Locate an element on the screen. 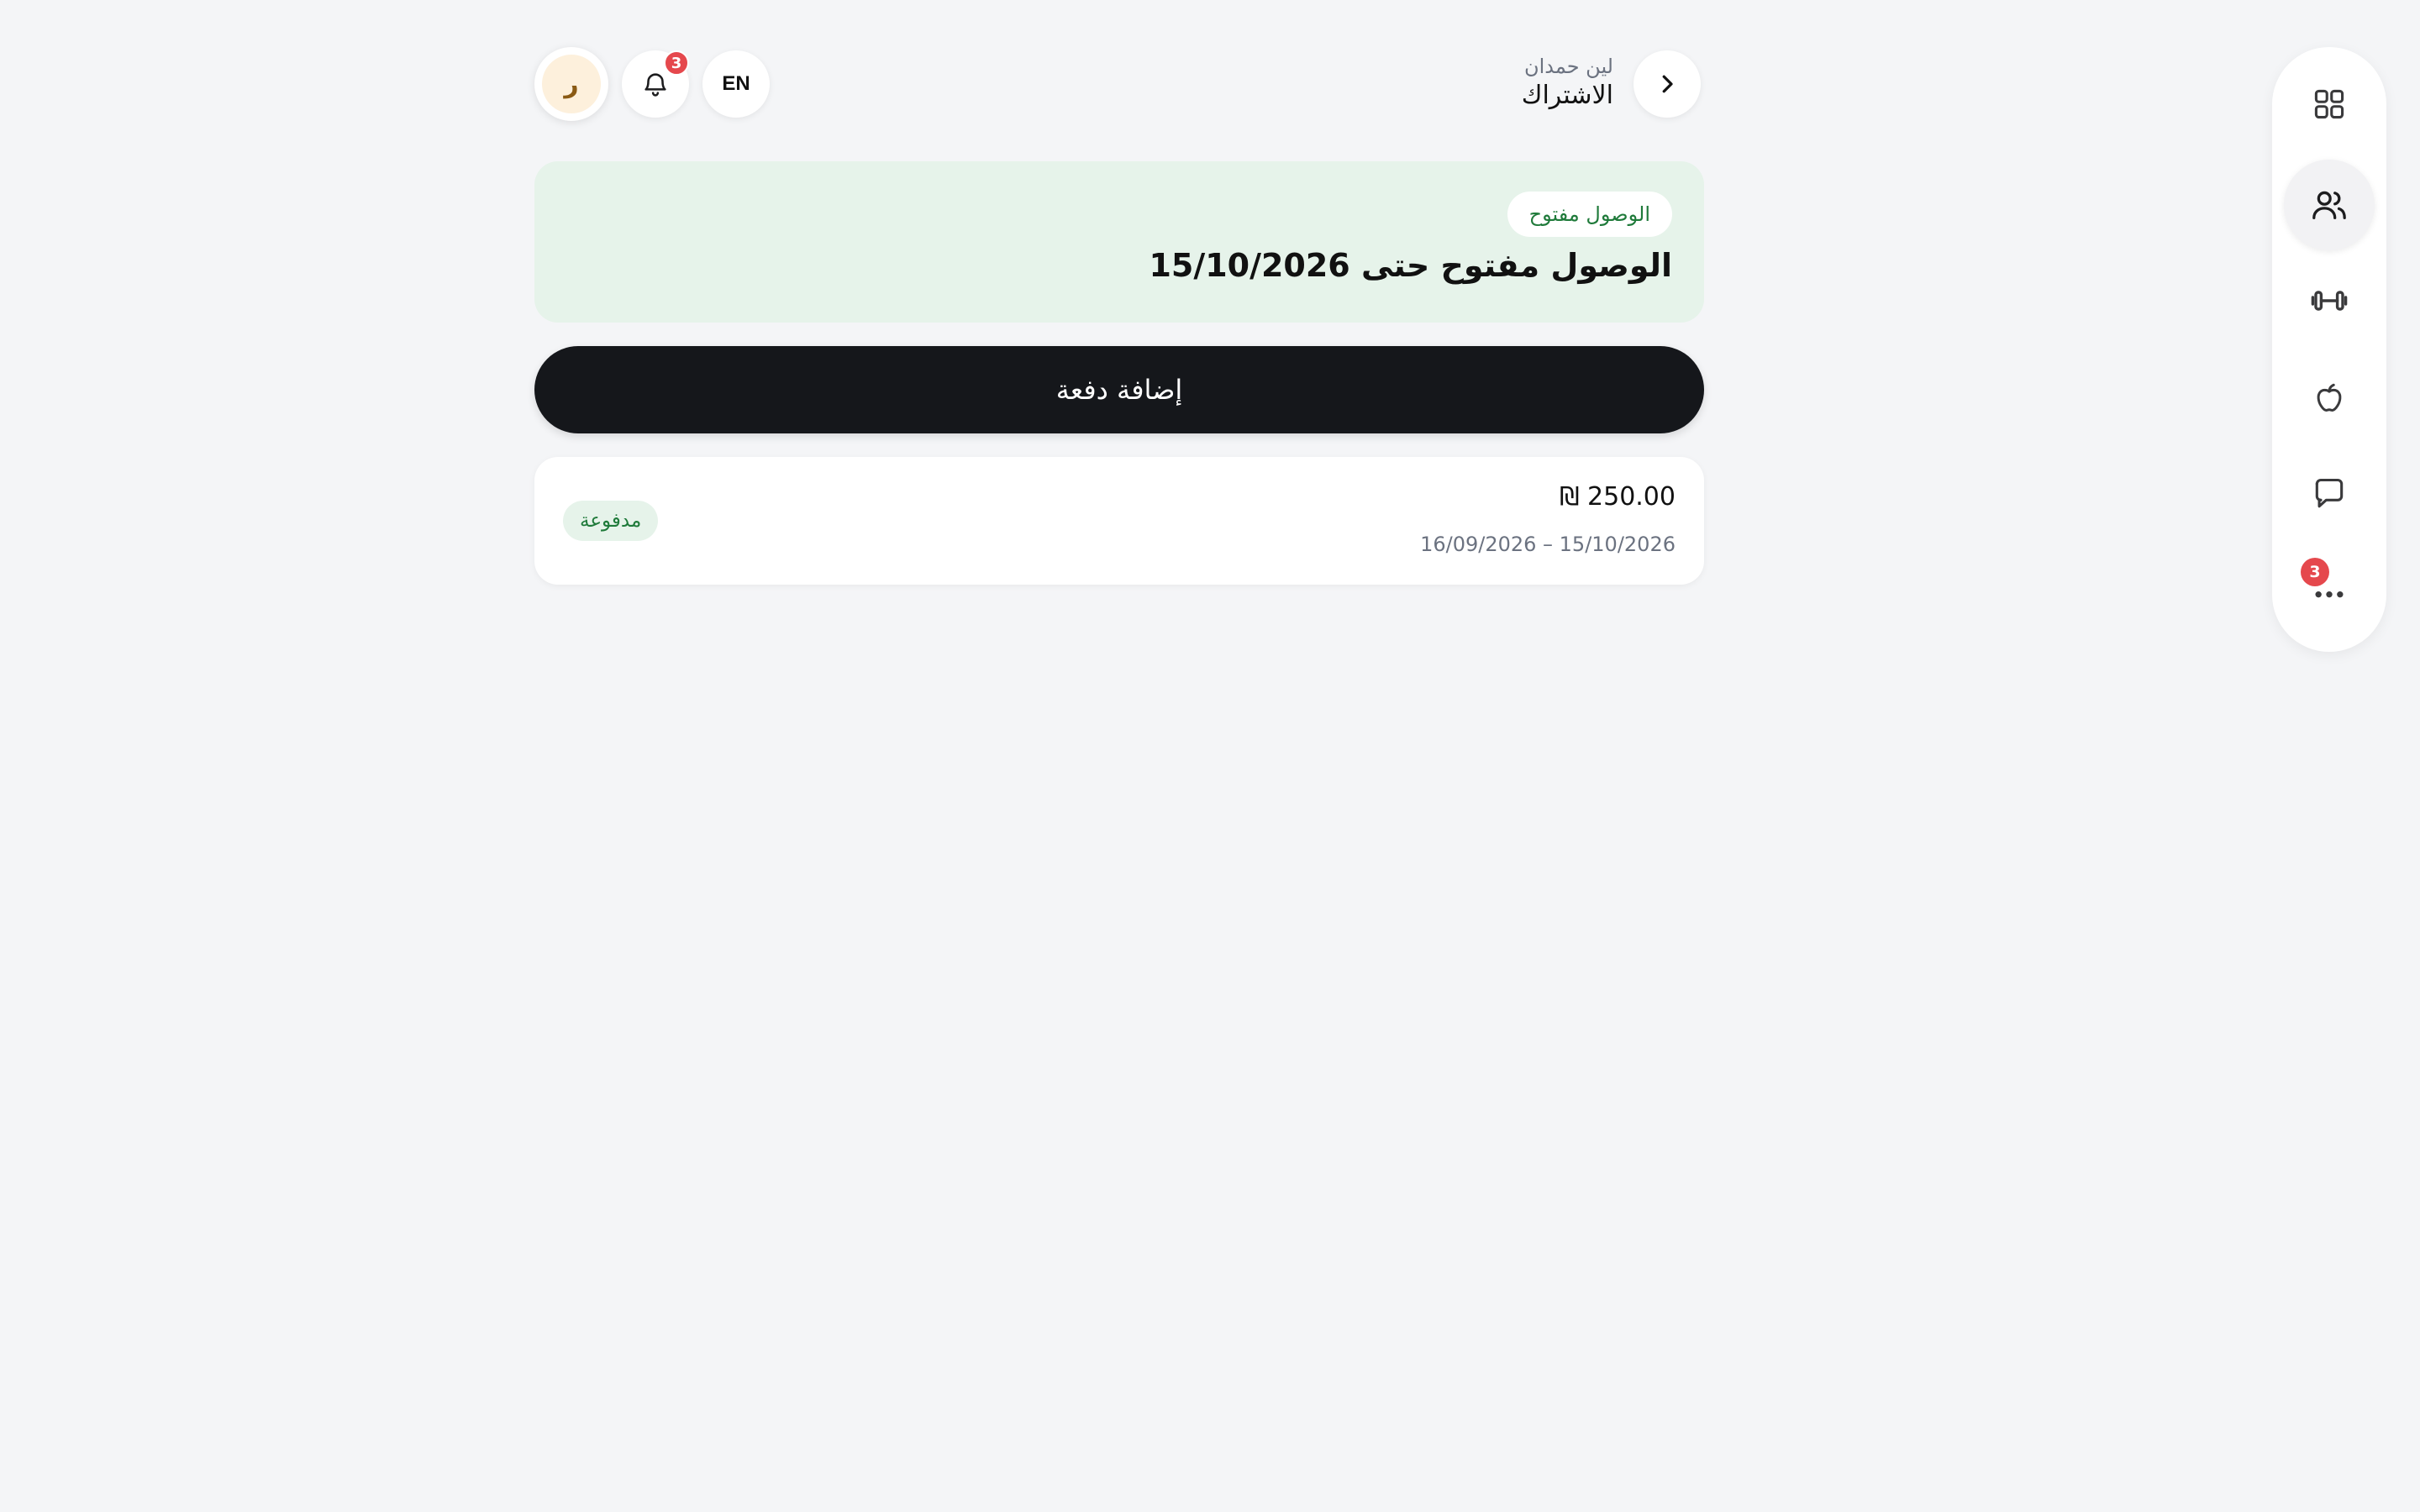  user-name: لين حمدان is located at coordinates (1568, 66).